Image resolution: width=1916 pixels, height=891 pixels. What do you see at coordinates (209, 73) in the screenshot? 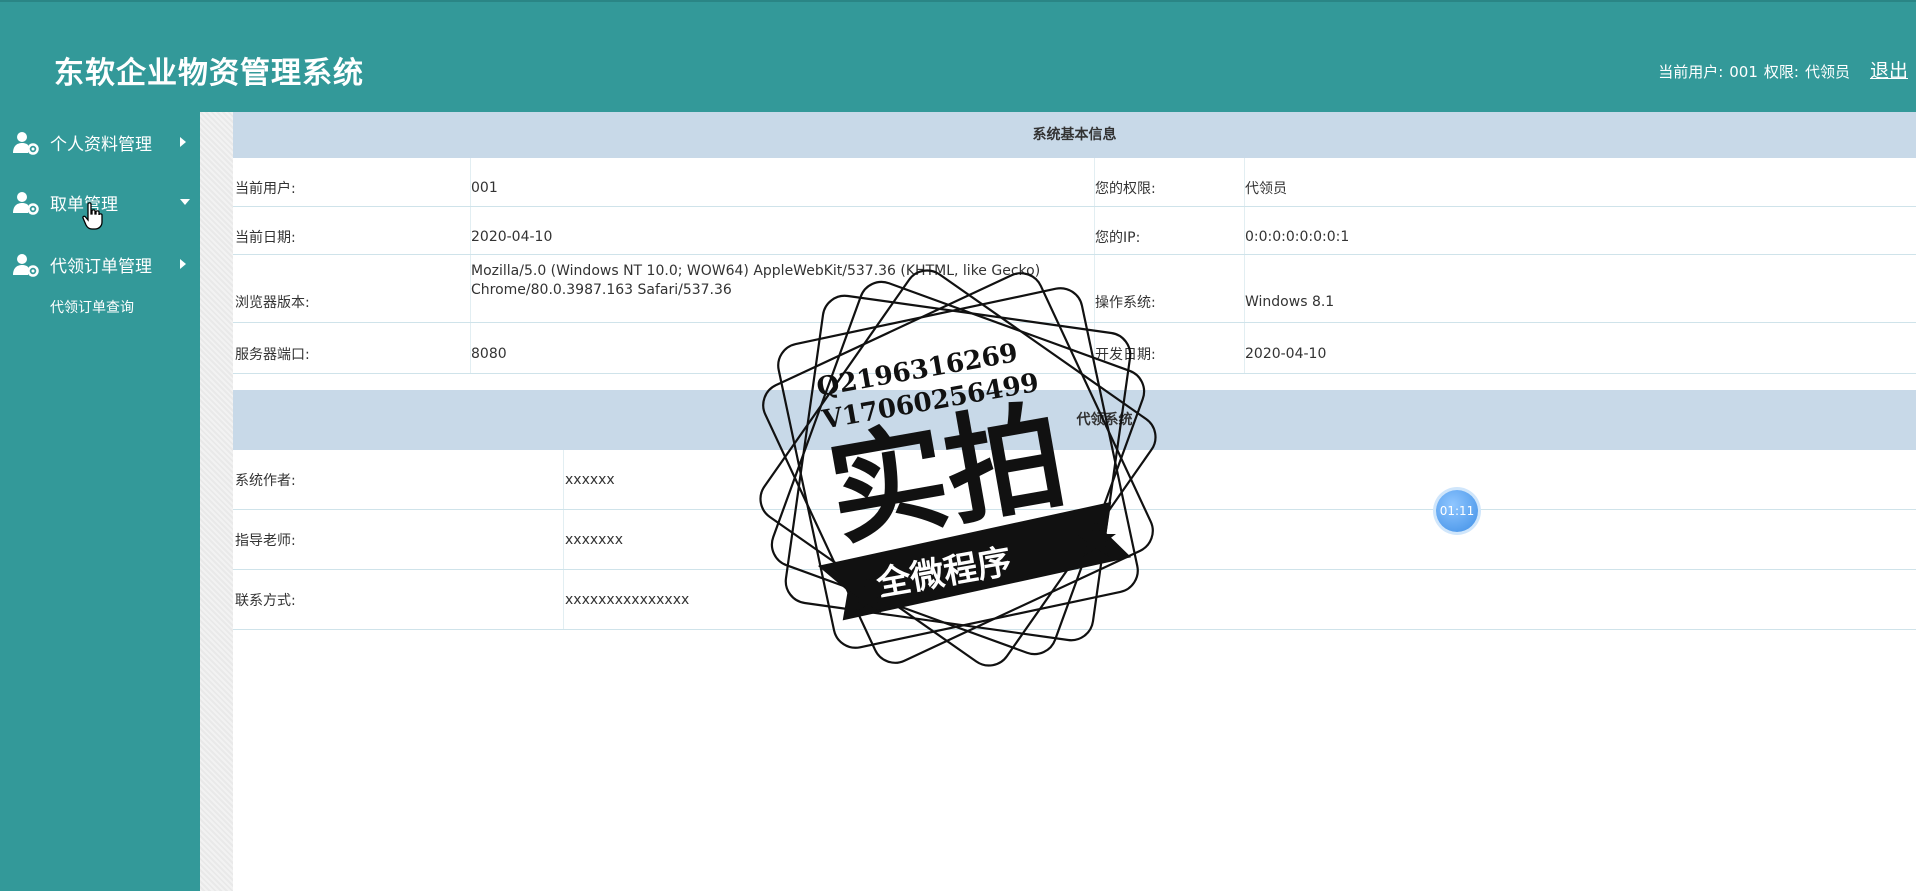
I see `app-title: 东软企业物资管理系统` at bounding box center [209, 73].